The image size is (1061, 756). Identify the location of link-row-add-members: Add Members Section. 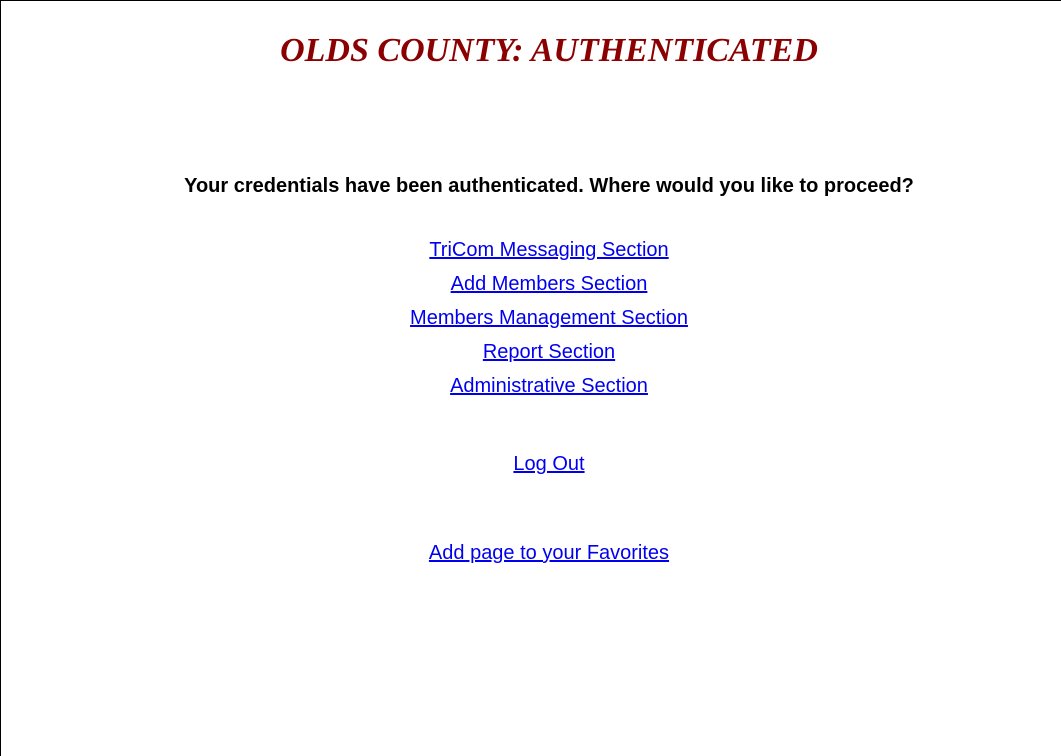
(531, 284).